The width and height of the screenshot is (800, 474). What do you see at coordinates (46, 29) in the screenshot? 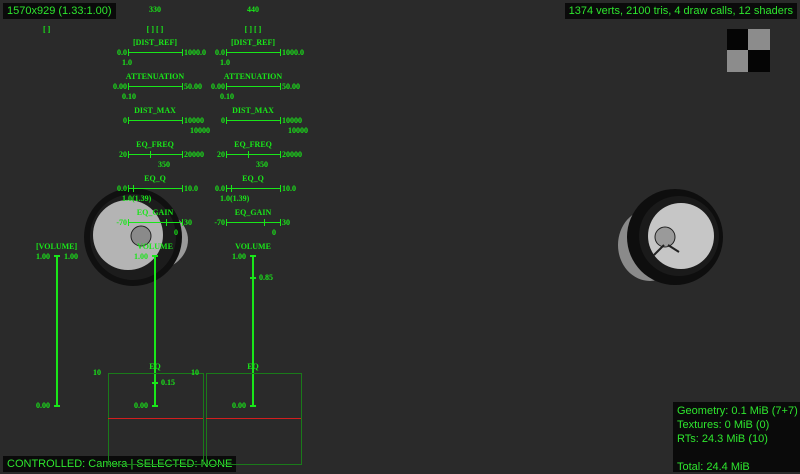
I see `master-toggle: [ ]` at bounding box center [46, 29].